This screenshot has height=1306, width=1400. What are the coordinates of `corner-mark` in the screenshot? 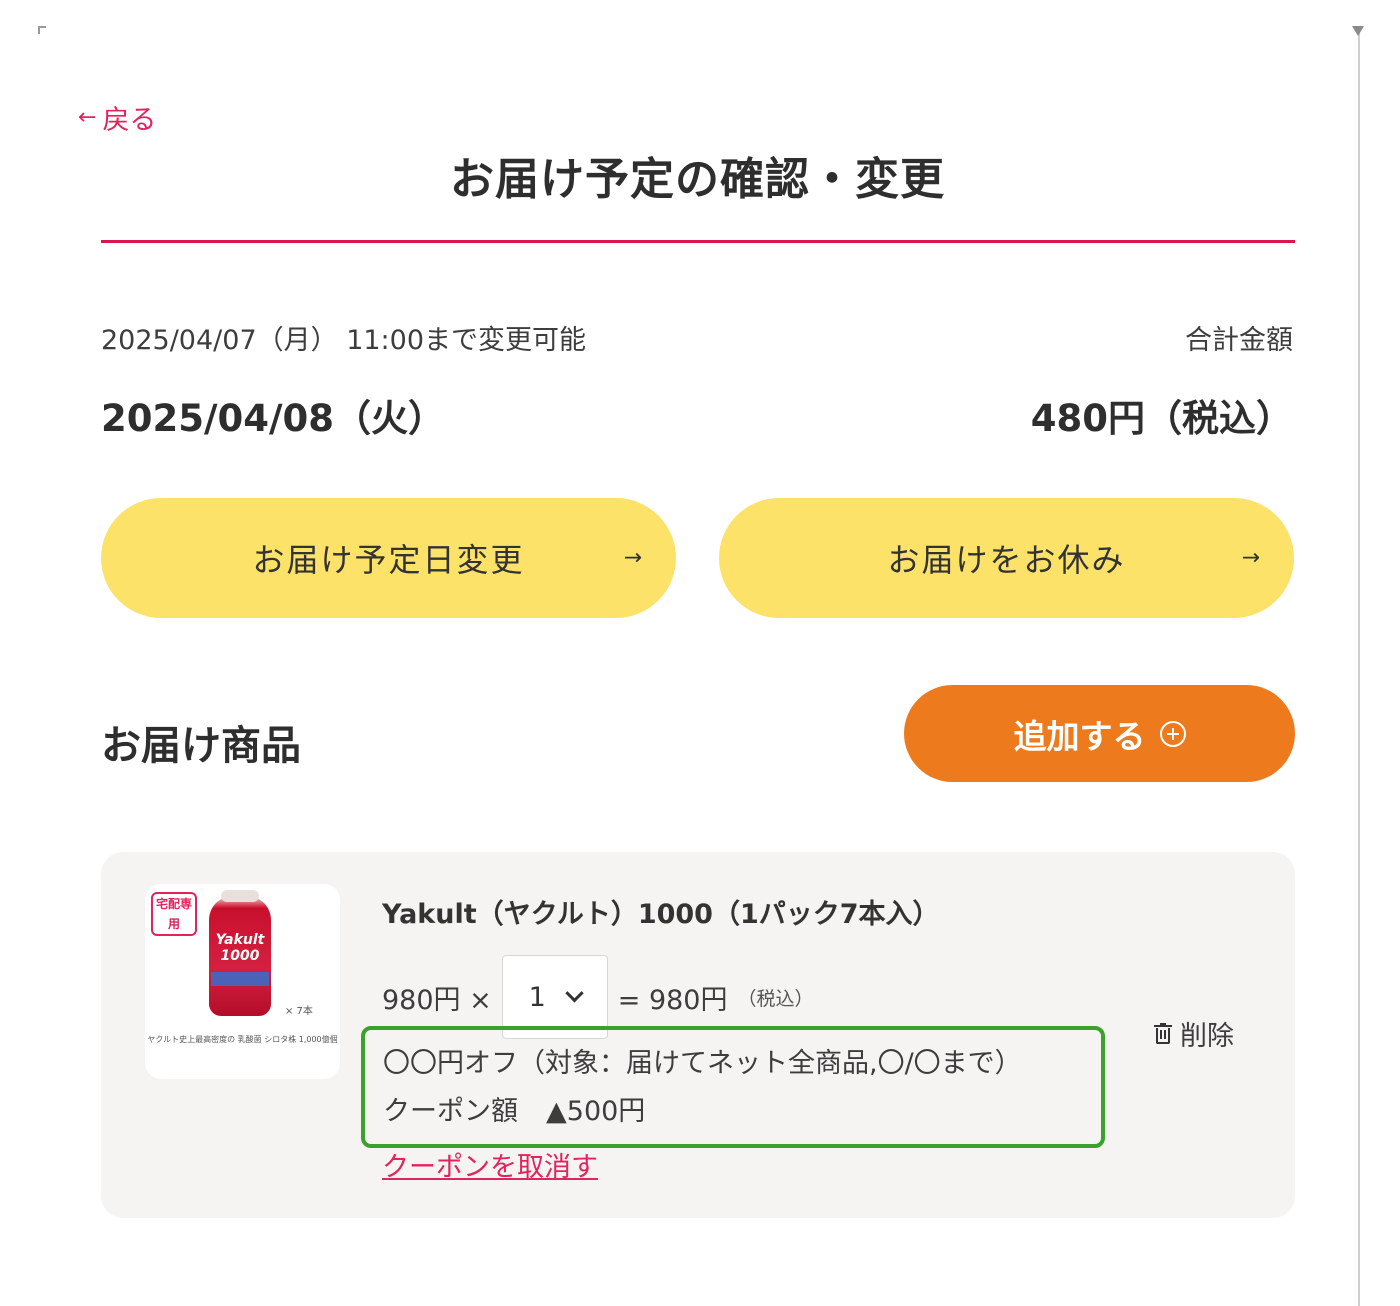 It's located at (42, 30).